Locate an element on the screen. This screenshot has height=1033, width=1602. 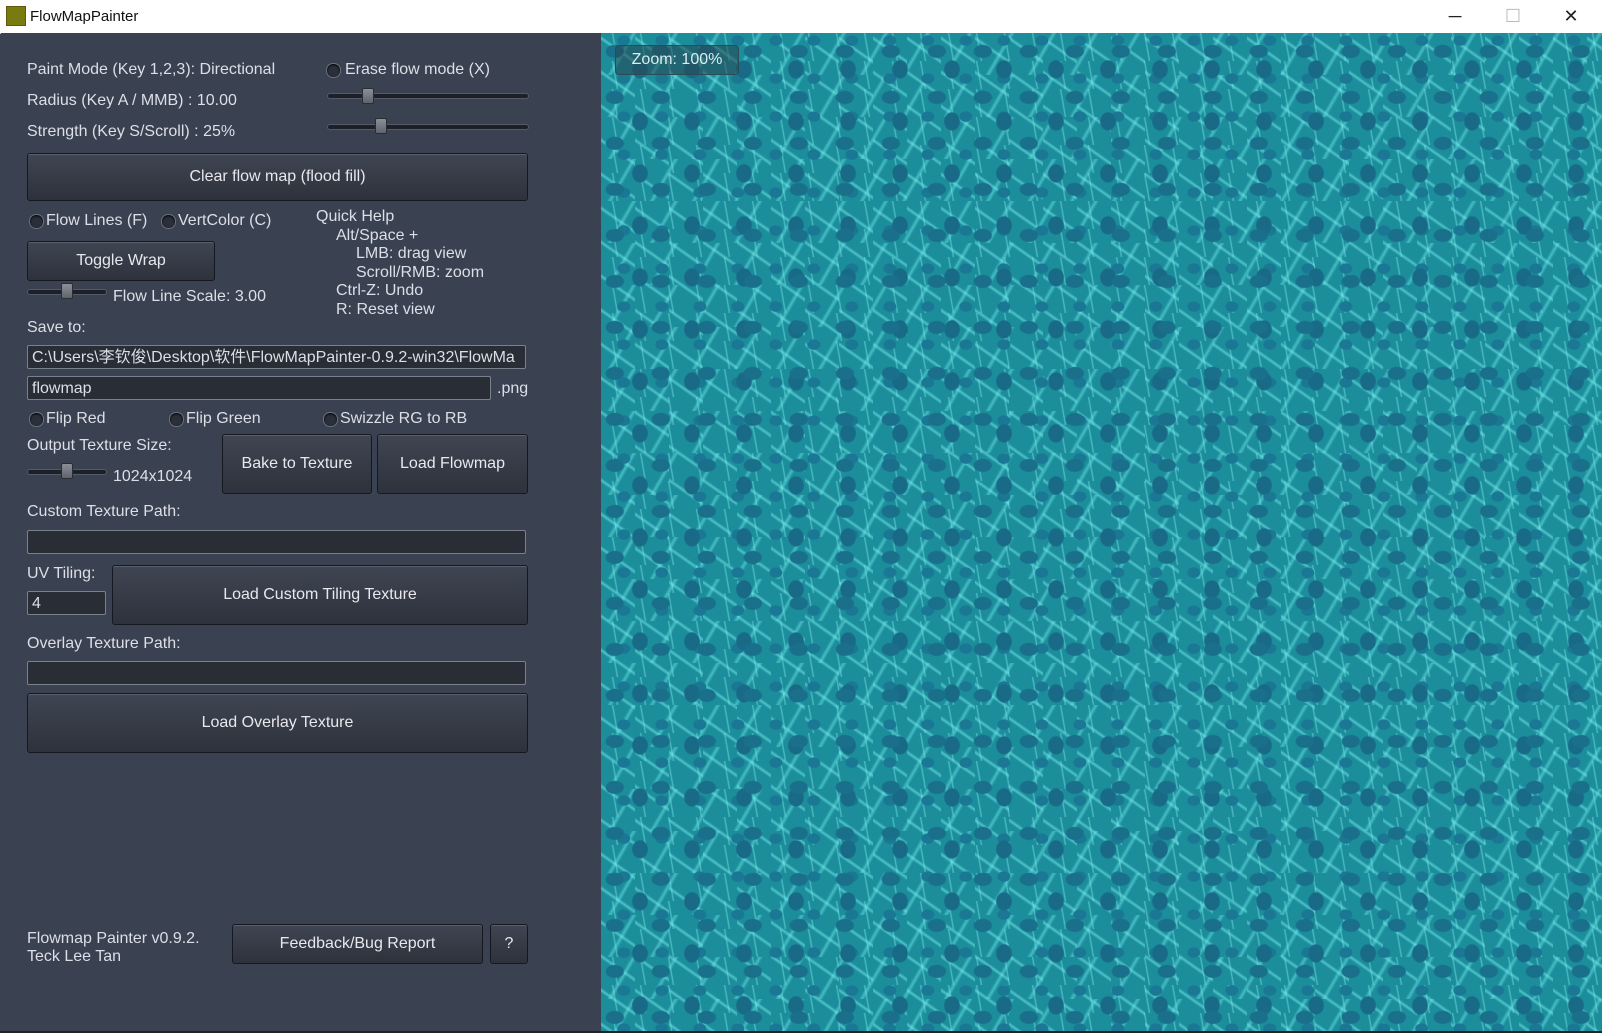
clear-flow-map-label: Clear flow map (flood fill) is located at coordinates (277, 176).